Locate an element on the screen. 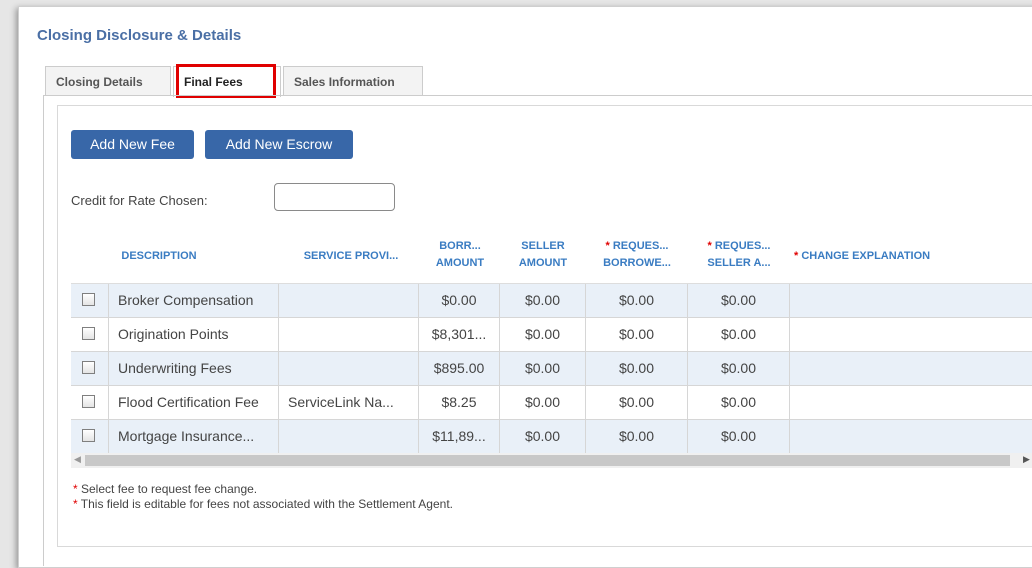  fee-description: Origination Points is located at coordinates (194, 334).